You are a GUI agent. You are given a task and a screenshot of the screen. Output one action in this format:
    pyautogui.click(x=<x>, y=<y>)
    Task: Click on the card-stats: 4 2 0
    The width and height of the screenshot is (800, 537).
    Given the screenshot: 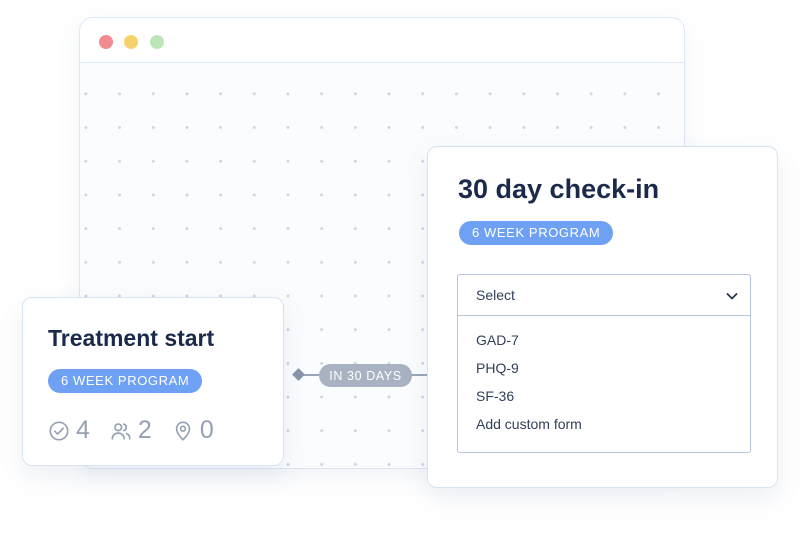 What is the action you would take?
    pyautogui.click(x=141, y=430)
    